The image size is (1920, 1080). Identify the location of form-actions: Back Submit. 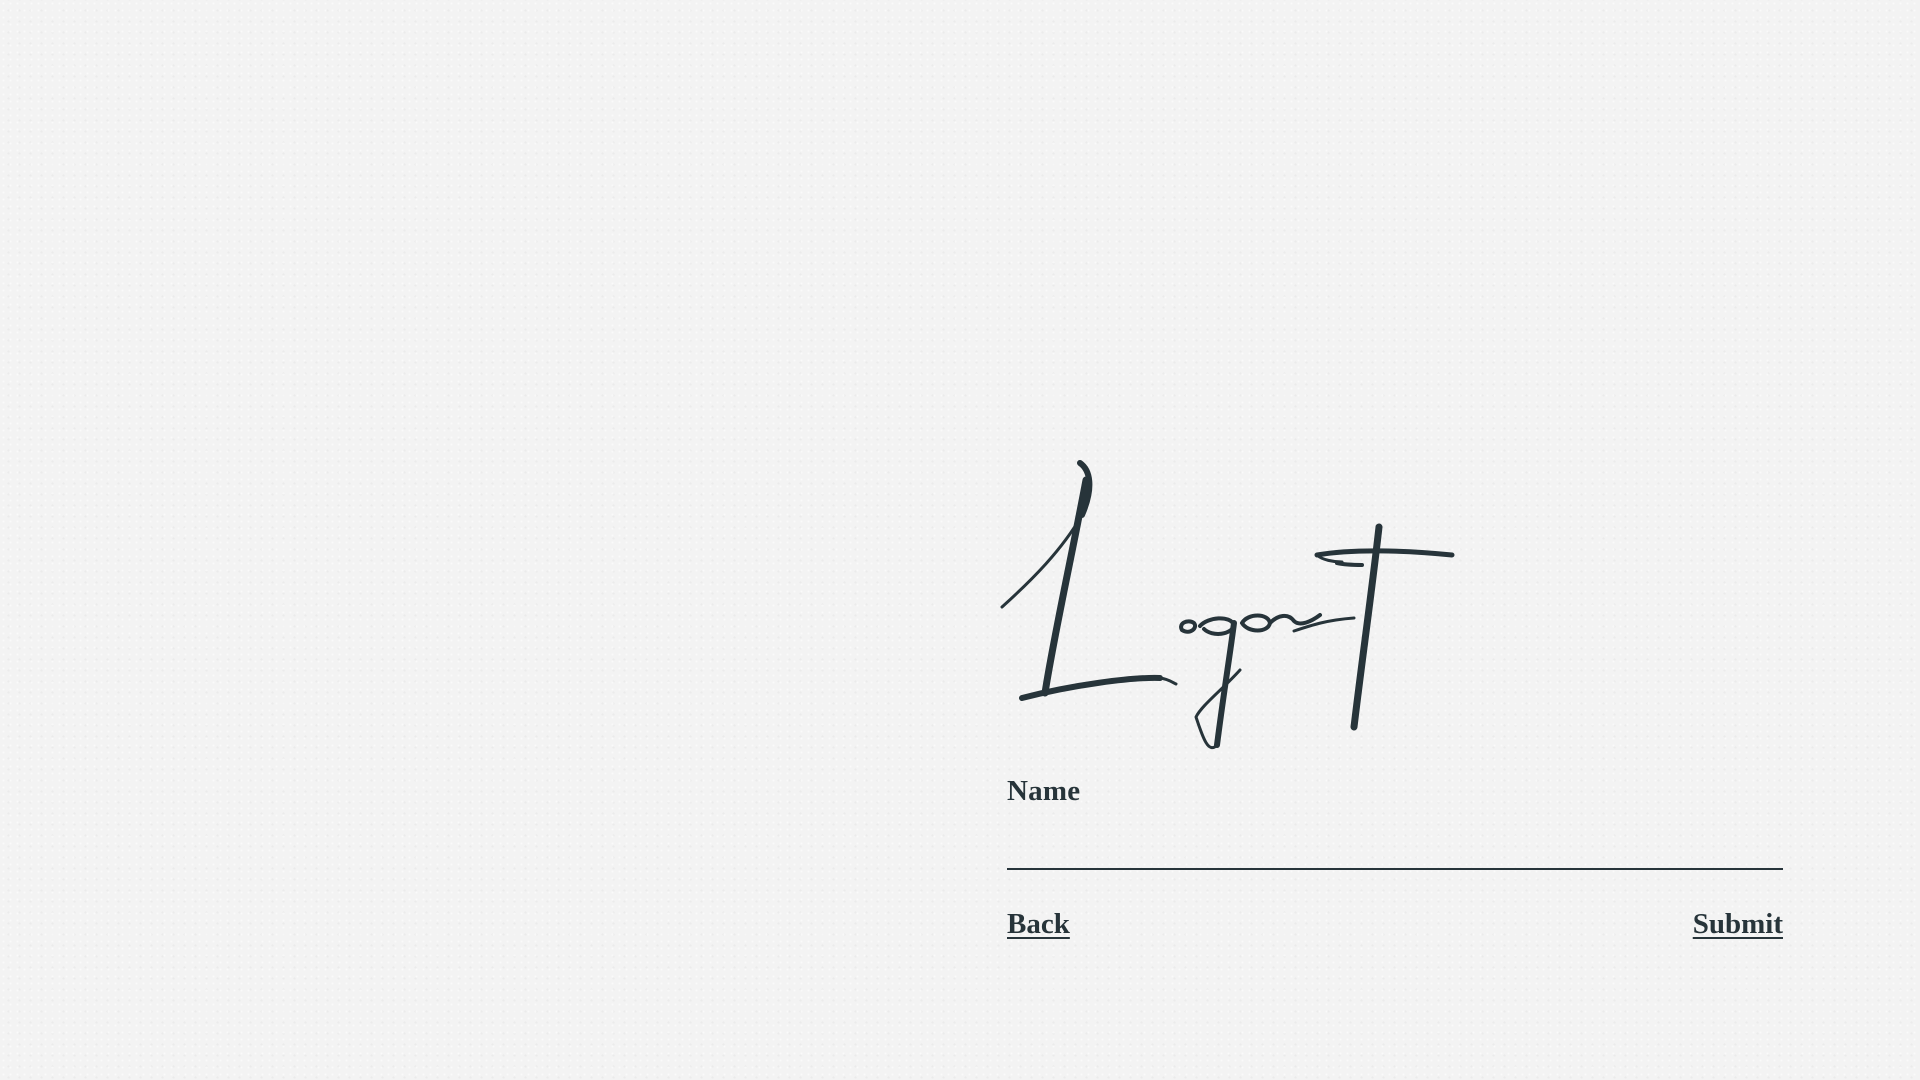
(1395, 924).